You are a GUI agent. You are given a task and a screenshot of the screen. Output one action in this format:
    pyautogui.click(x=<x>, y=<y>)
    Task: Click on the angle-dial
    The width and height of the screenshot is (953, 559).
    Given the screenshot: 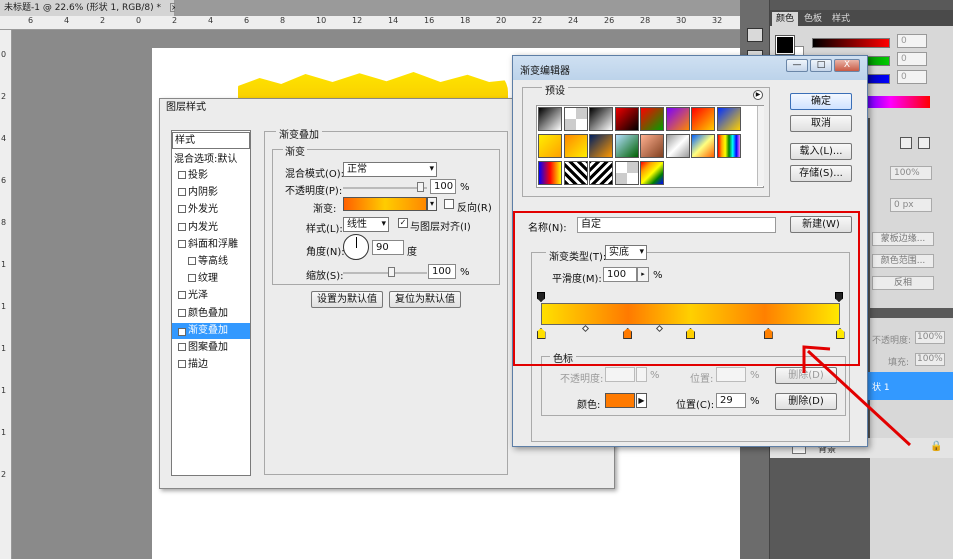 What is the action you would take?
    pyautogui.click(x=356, y=247)
    